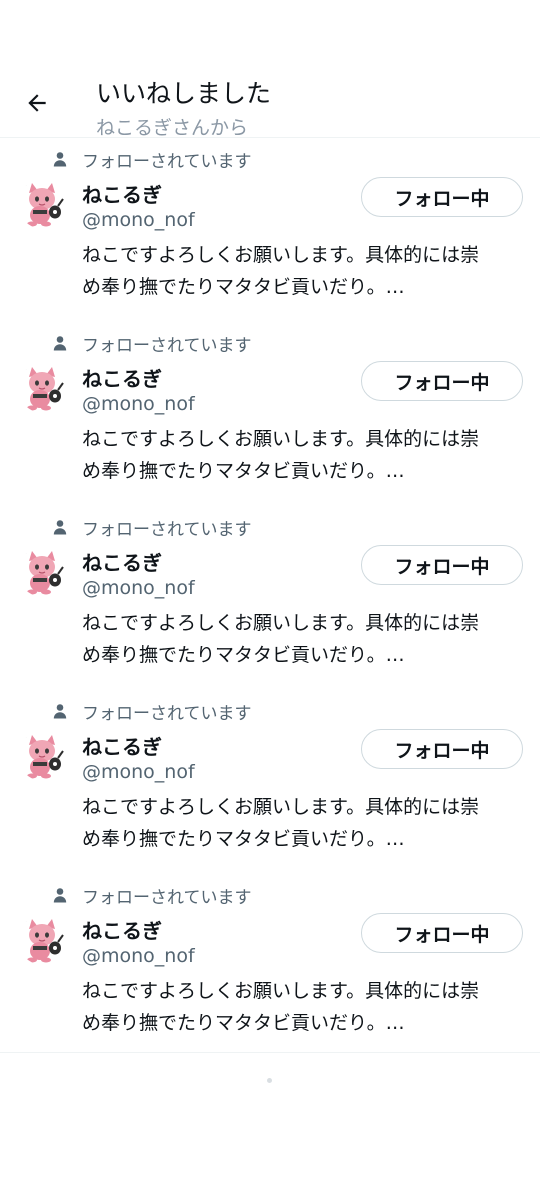  Describe the element at coordinates (184, 93) in the screenshot. I see `page-title: いいねしました` at that location.